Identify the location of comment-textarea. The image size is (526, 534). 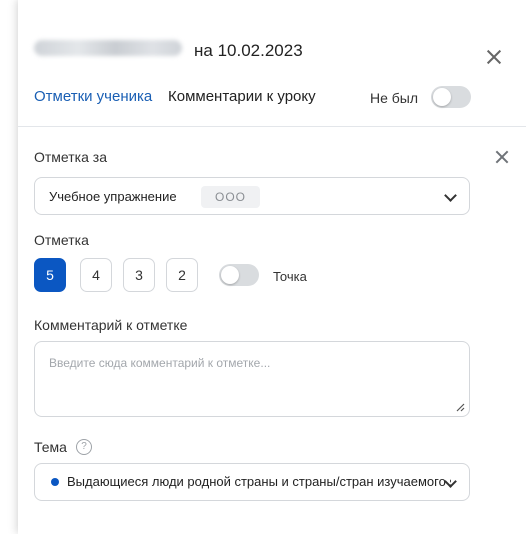
(252, 379).